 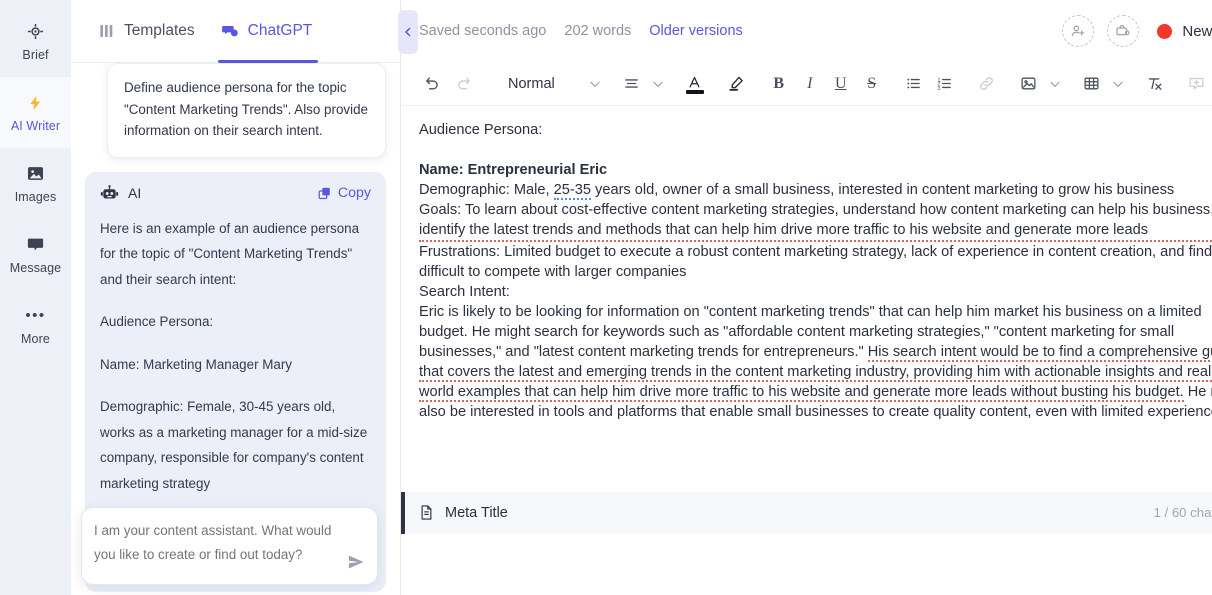 What do you see at coordinates (35, 315) in the screenshot?
I see `ellipsis-icon: •••` at bounding box center [35, 315].